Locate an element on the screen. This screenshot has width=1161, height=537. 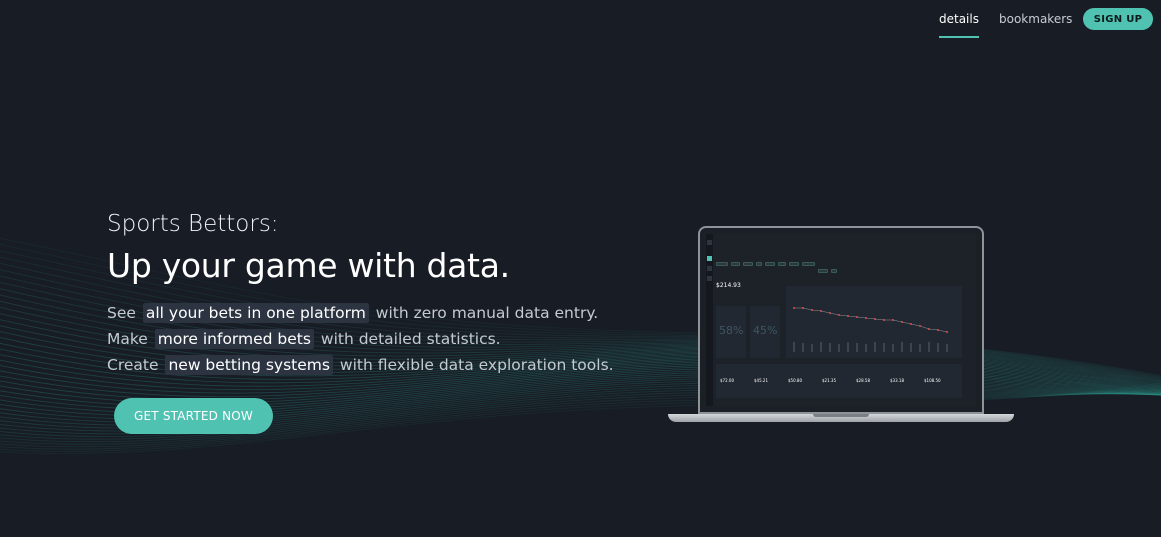
stat-roi: 45% is located at coordinates (765, 330).